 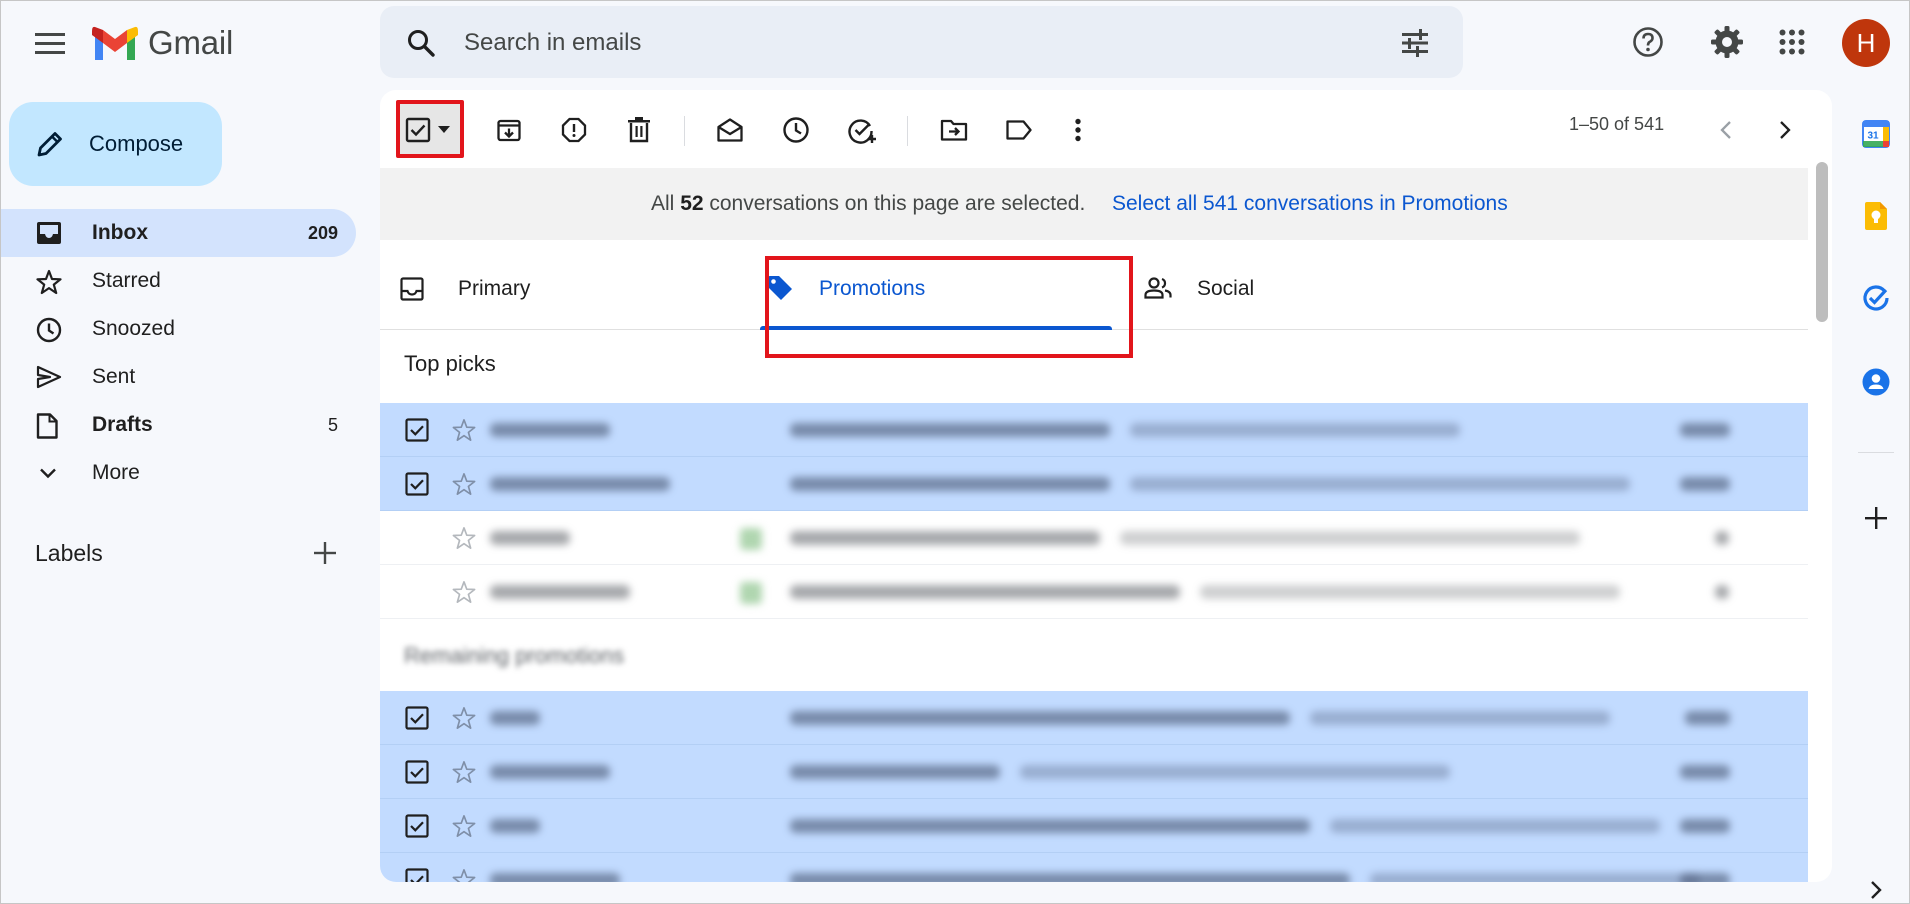 I want to click on tab-primary: Primary, so click(x=566, y=289).